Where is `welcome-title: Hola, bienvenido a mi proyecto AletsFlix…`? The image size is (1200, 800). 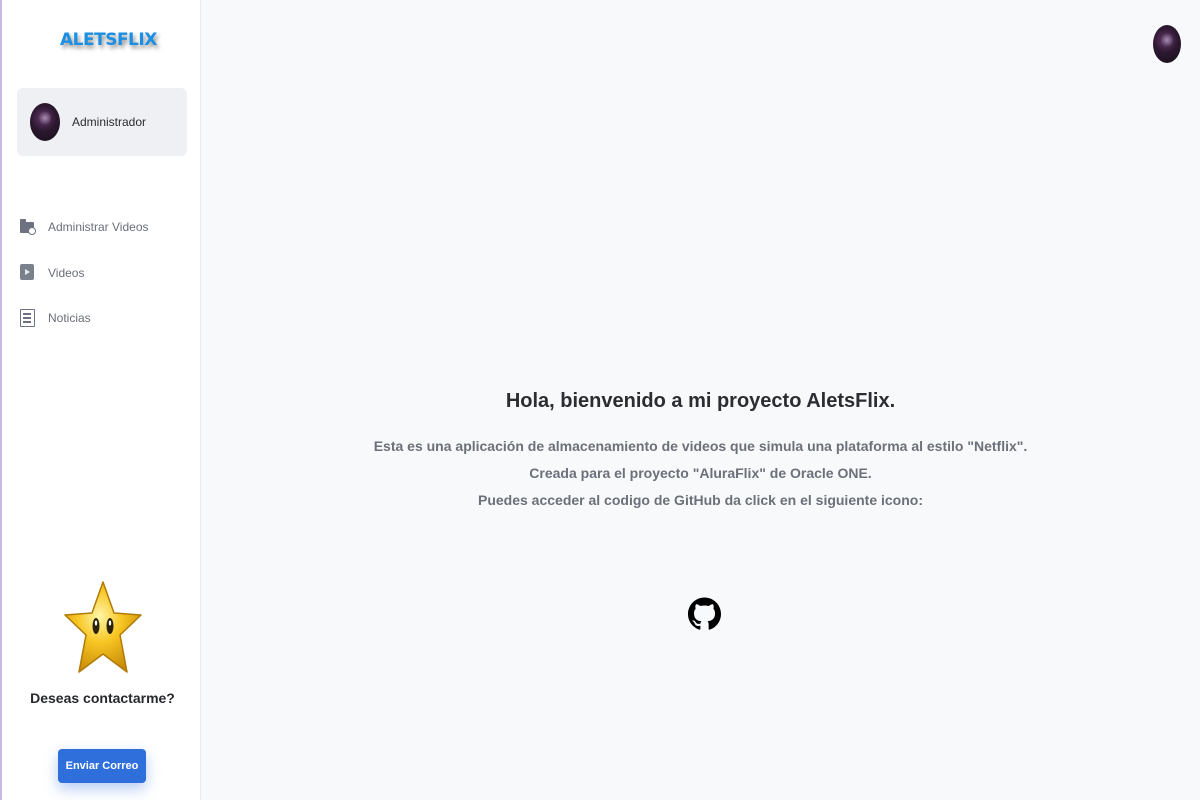 welcome-title: Hola, bienvenido a mi proyecto AletsFlix… is located at coordinates (700, 401).